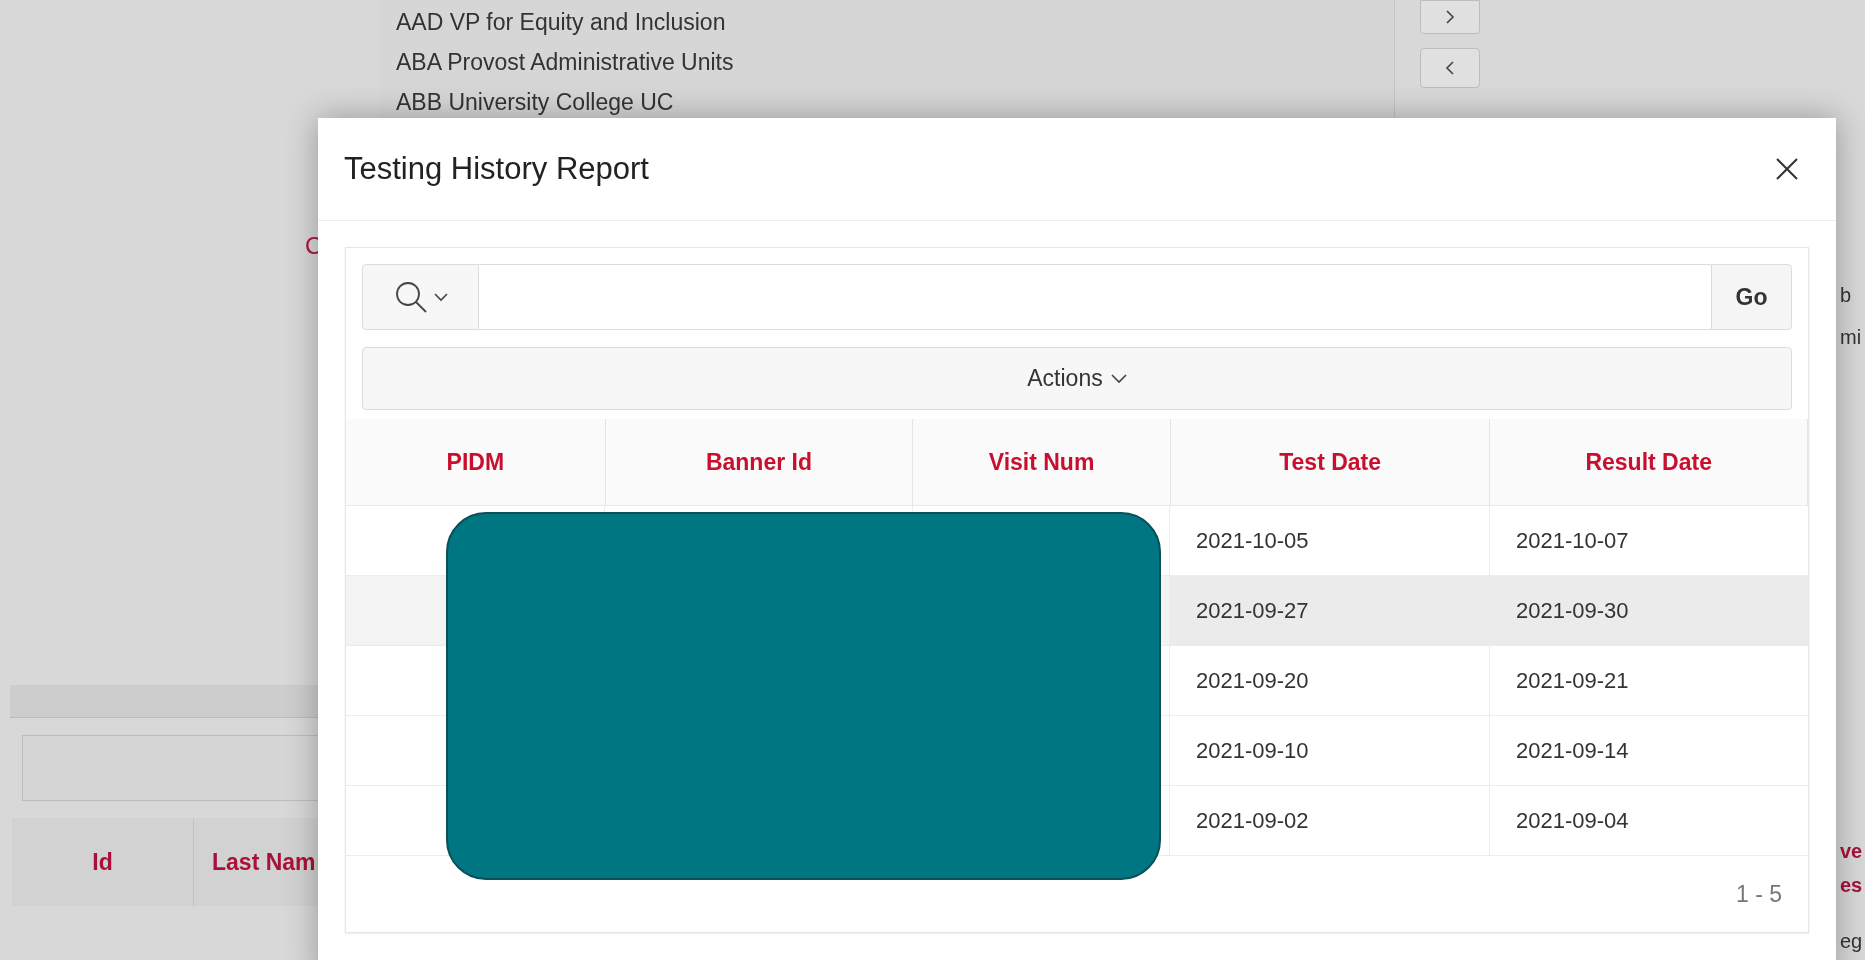 This screenshot has width=1865, height=960. Describe the element at coordinates (1751, 297) in the screenshot. I see `go-button: Go` at that location.